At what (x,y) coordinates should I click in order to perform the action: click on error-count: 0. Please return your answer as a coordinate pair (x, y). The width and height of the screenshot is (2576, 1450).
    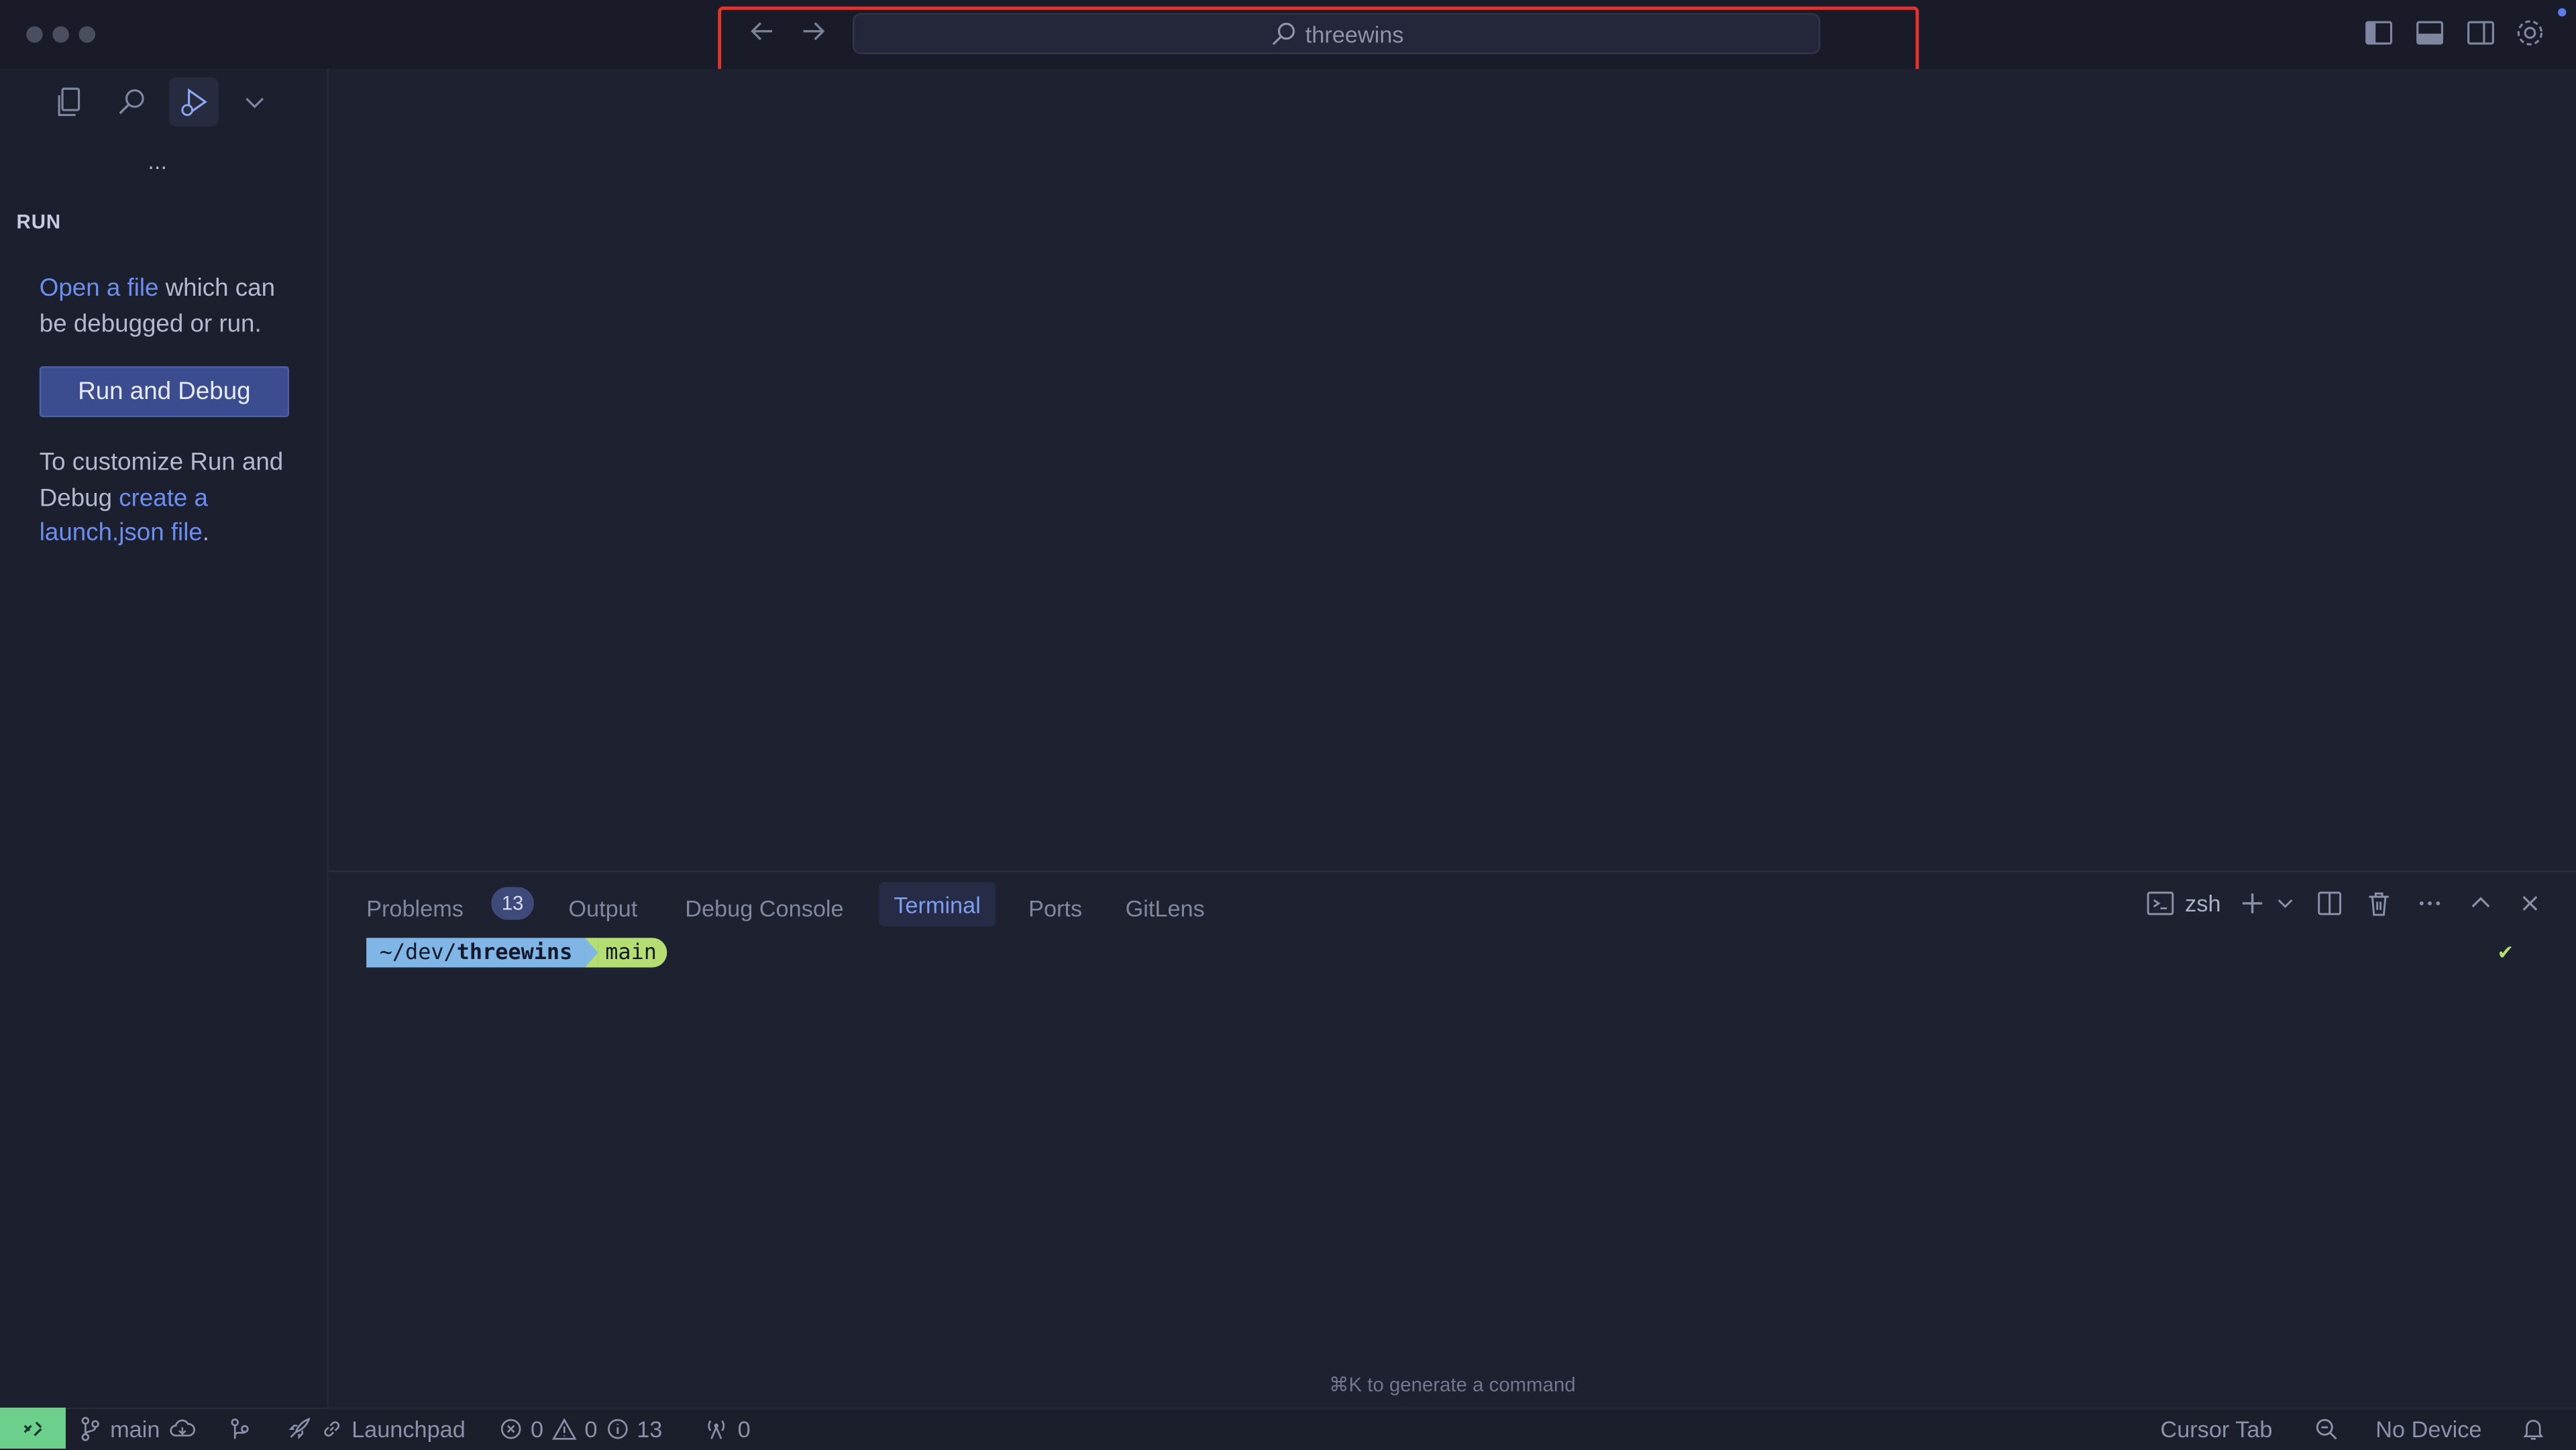
    Looking at the image, I should click on (537, 1427).